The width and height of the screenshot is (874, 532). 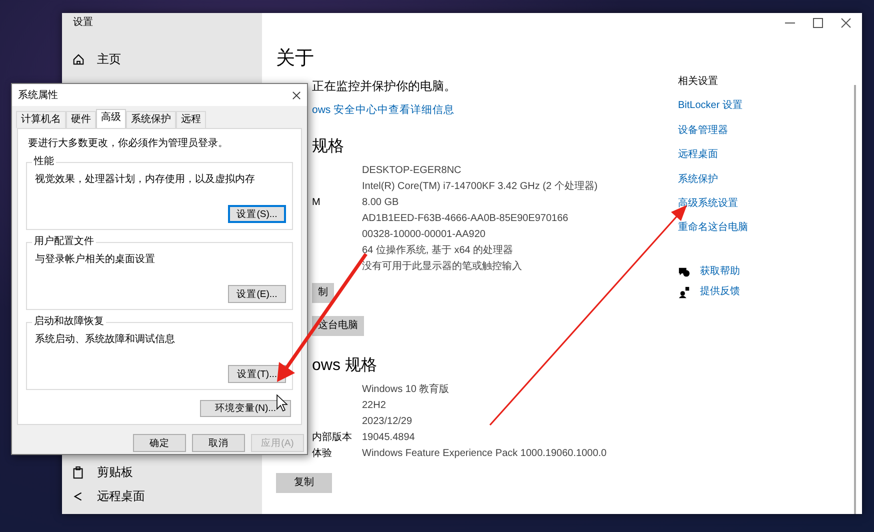 What do you see at coordinates (374, 405) in the screenshot?
I see `spec-value: 22H2` at bounding box center [374, 405].